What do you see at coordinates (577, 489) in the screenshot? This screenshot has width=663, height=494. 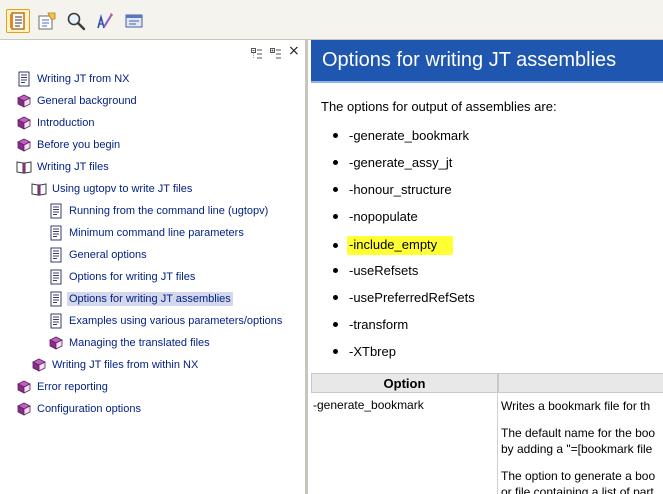 I see `table-cell-description-line: or file containing a list of part` at bounding box center [577, 489].